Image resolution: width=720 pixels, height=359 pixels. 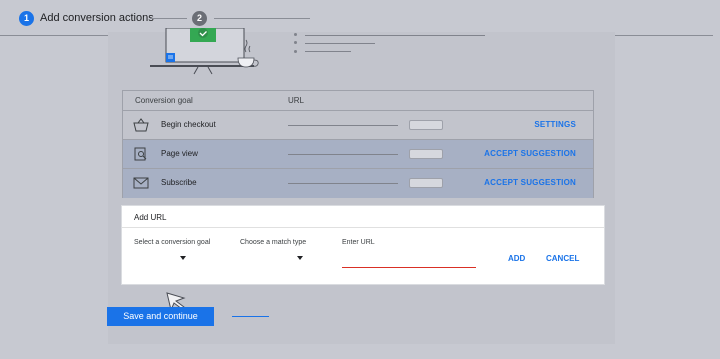 I want to click on panel-title: Add URL, so click(x=363, y=217).